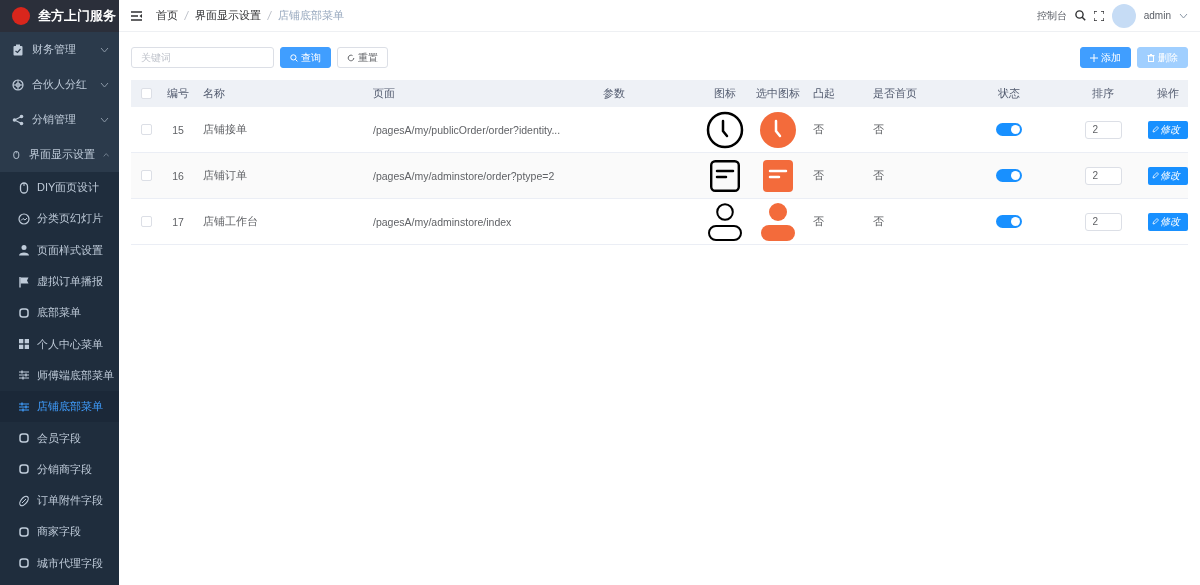 This screenshot has width=1200, height=585. What do you see at coordinates (59, 344) in the screenshot?
I see `sidebar-item: 个人中心菜单` at bounding box center [59, 344].